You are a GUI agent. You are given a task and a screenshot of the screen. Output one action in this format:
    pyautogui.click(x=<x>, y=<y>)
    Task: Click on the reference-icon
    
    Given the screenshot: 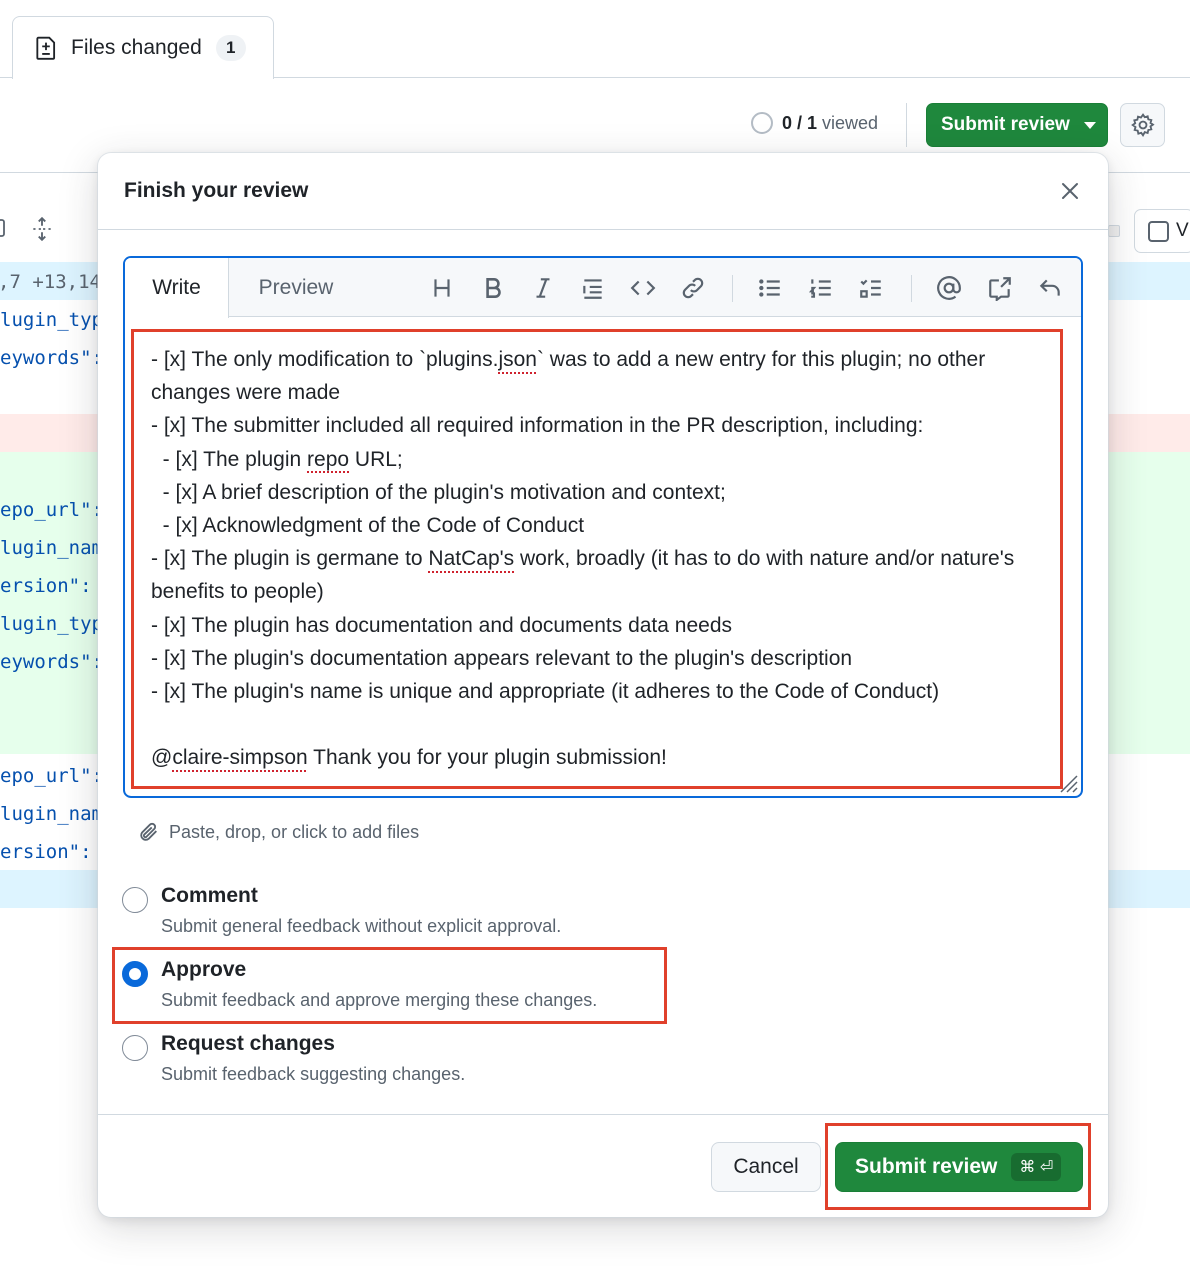 What is the action you would take?
    pyautogui.click(x=1000, y=289)
    